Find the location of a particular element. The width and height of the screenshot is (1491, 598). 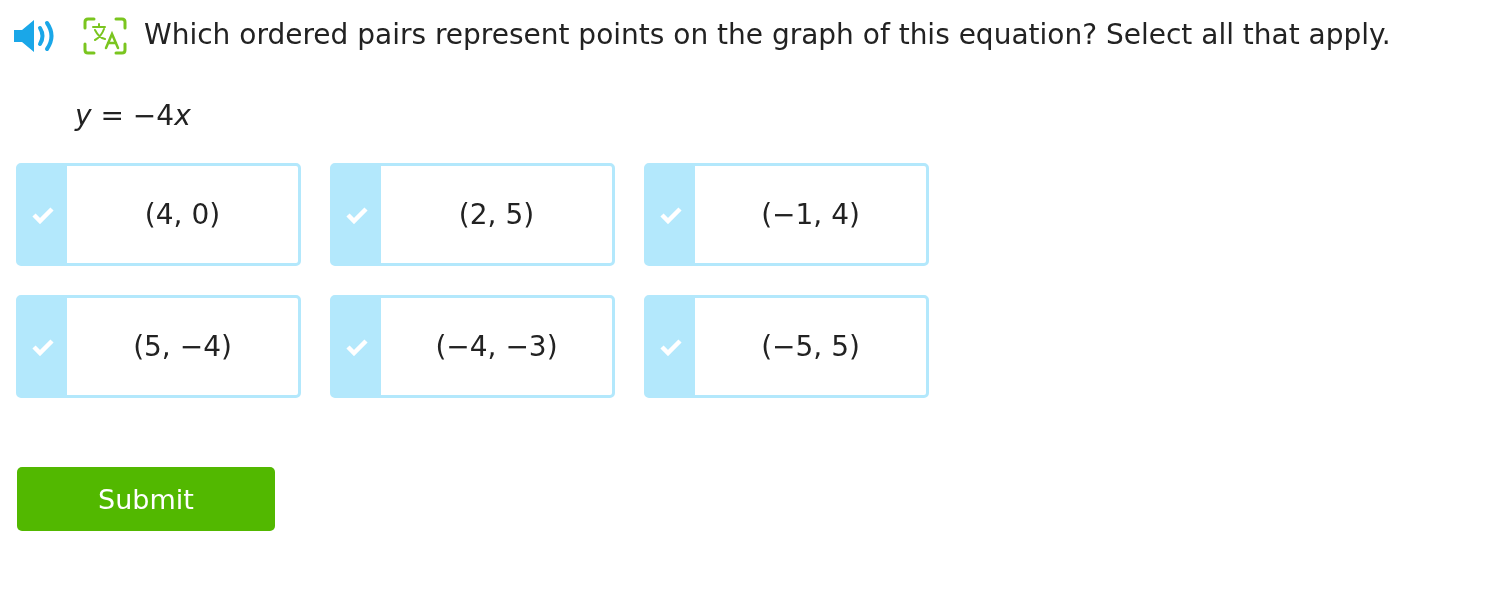

answer-option: (−5, 5) is located at coordinates (786, 346).